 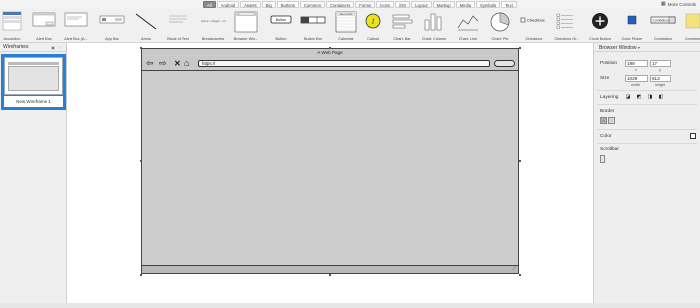 I want to click on library-item-alert-box: Alert Box, so click(x=44, y=26).